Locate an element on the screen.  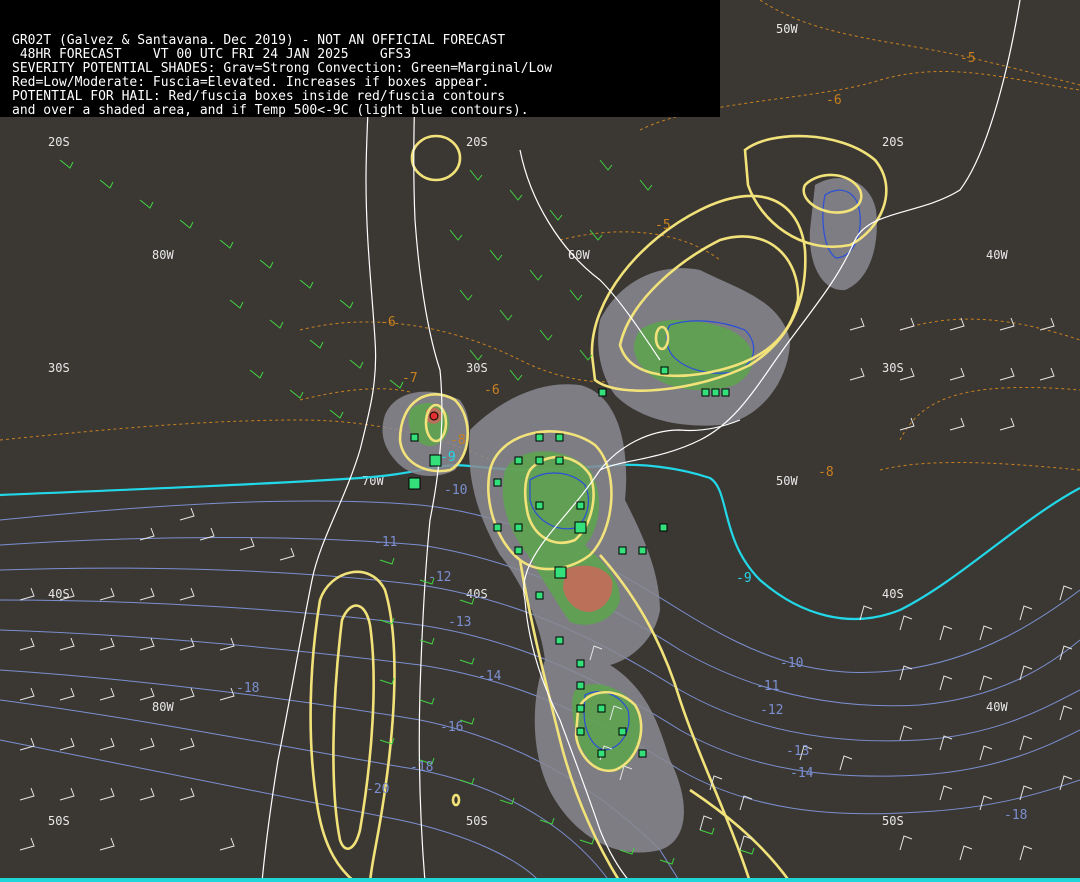
label-minus10-west: -10 is located at coordinates (455, 490).